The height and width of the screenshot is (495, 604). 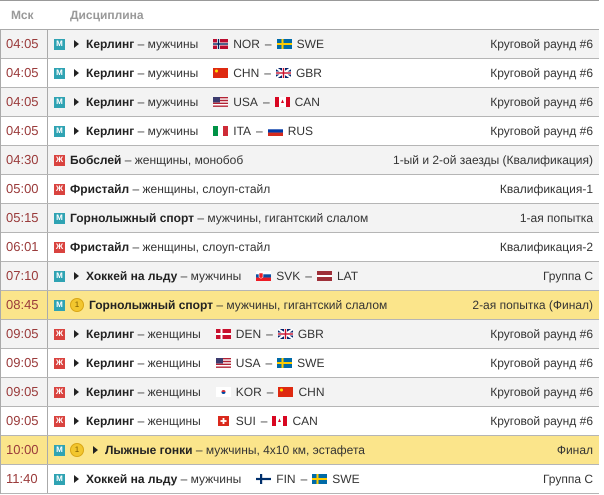 What do you see at coordinates (300, 276) in the screenshot?
I see `schedule-row: 07:10 М Хоккей на льду – мужчины SVK – LAT Группа C` at bounding box center [300, 276].